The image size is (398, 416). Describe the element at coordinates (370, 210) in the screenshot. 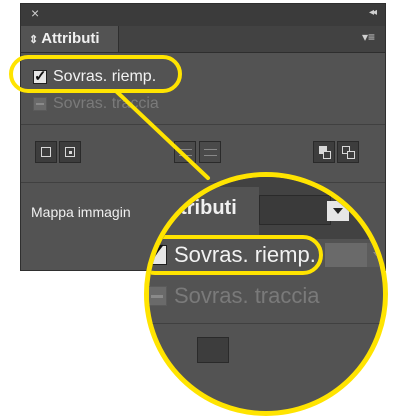

I see `globe-icon` at that location.